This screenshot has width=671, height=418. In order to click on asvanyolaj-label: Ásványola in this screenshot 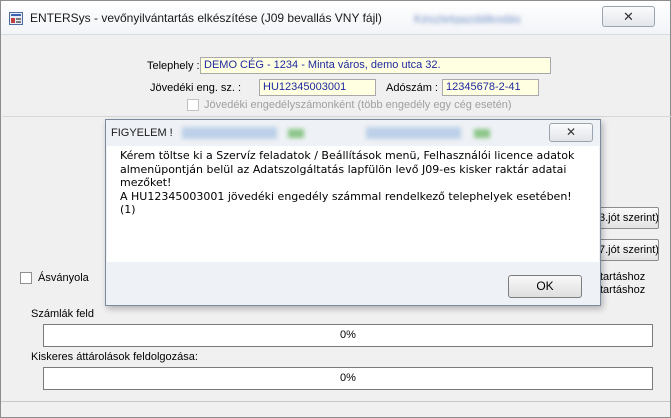, I will do `click(63, 278)`.